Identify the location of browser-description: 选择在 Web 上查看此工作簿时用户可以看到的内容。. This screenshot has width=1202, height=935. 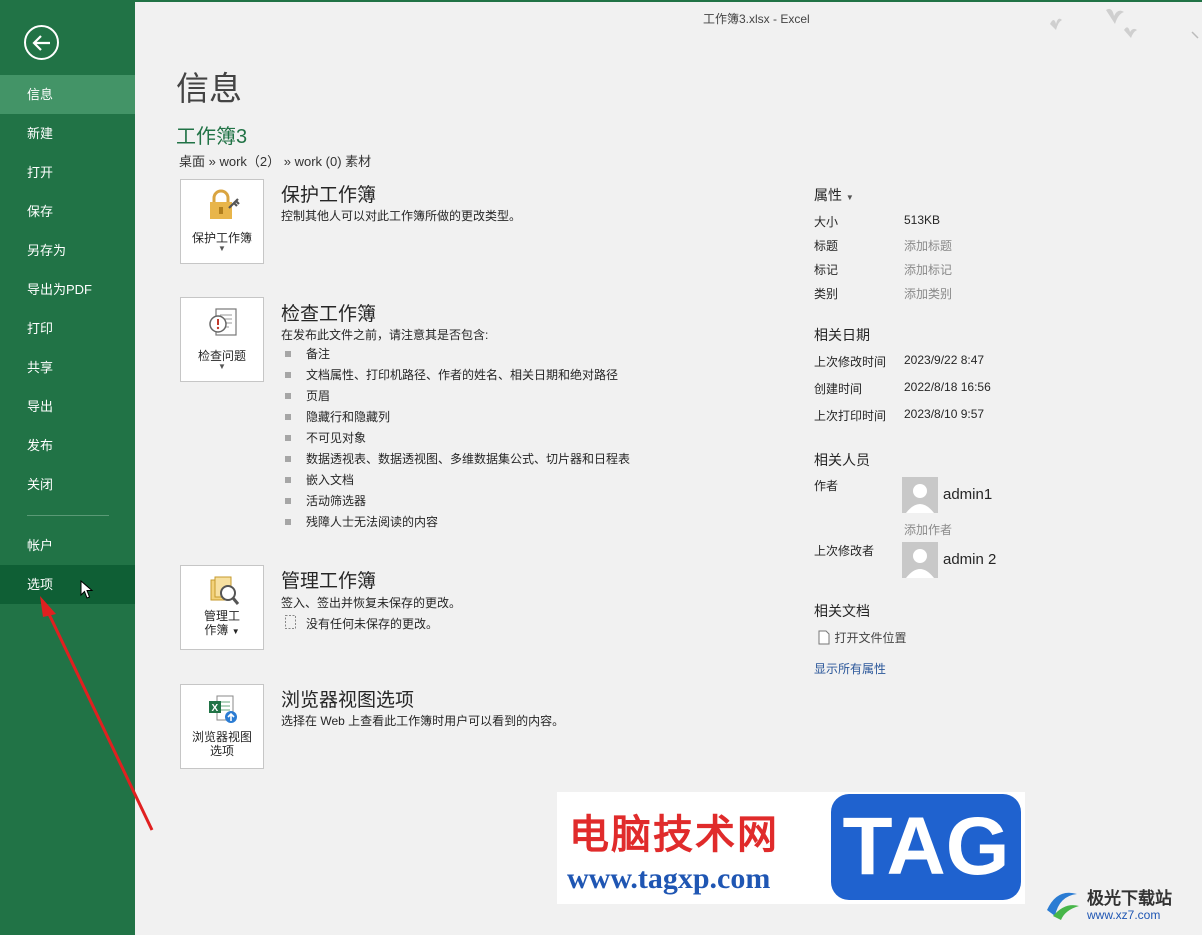
(423, 721).